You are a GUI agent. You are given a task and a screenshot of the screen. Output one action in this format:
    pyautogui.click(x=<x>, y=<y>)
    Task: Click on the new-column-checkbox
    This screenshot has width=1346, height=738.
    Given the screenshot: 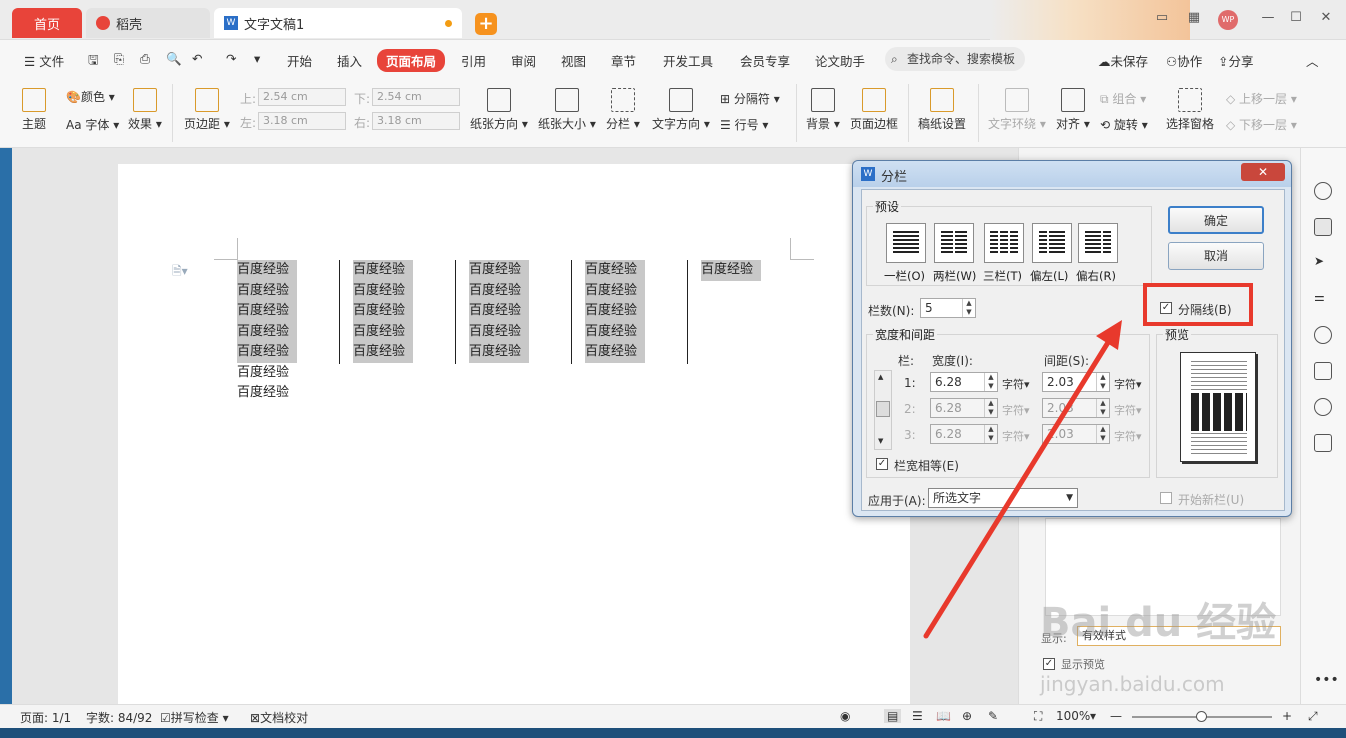 What is the action you would take?
    pyautogui.click(x=1166, y=498)
    